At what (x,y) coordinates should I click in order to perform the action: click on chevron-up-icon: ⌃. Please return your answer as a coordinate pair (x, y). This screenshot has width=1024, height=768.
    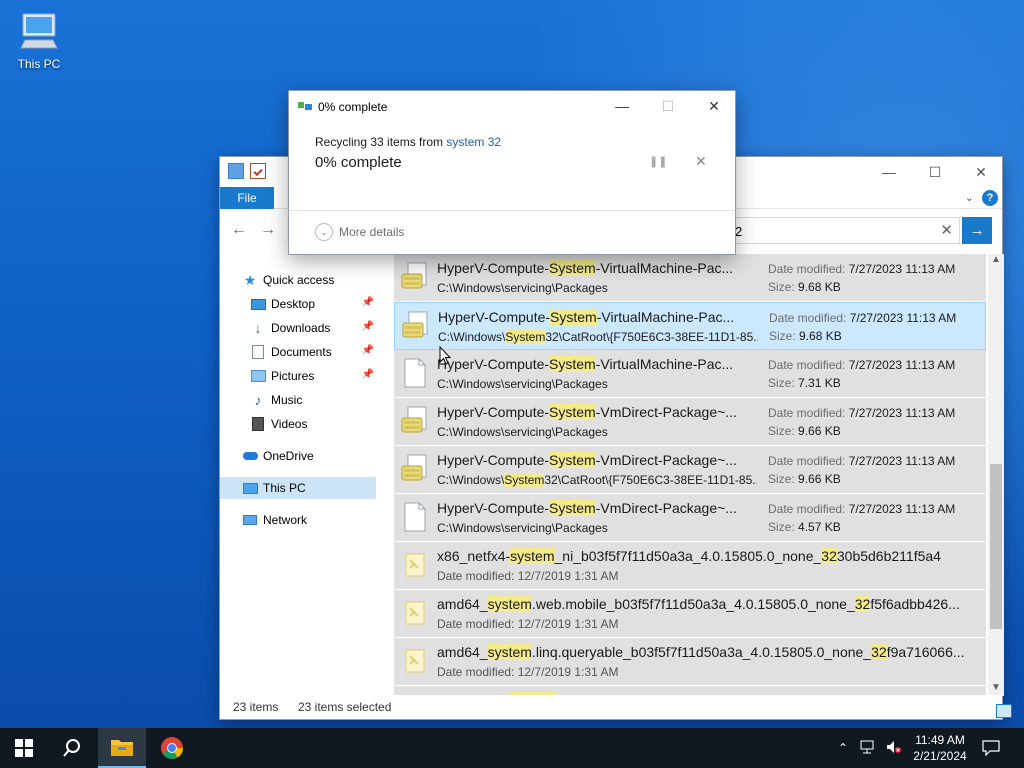
    Looking at the image, I should click on (843, 748).